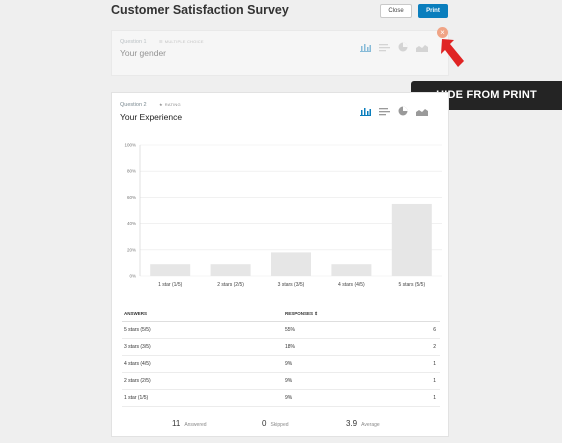  Describe the element at coordinates (281, 330) in the screenshot. I see `table-row: 5 stars (5/5) 55% 6` at that location.